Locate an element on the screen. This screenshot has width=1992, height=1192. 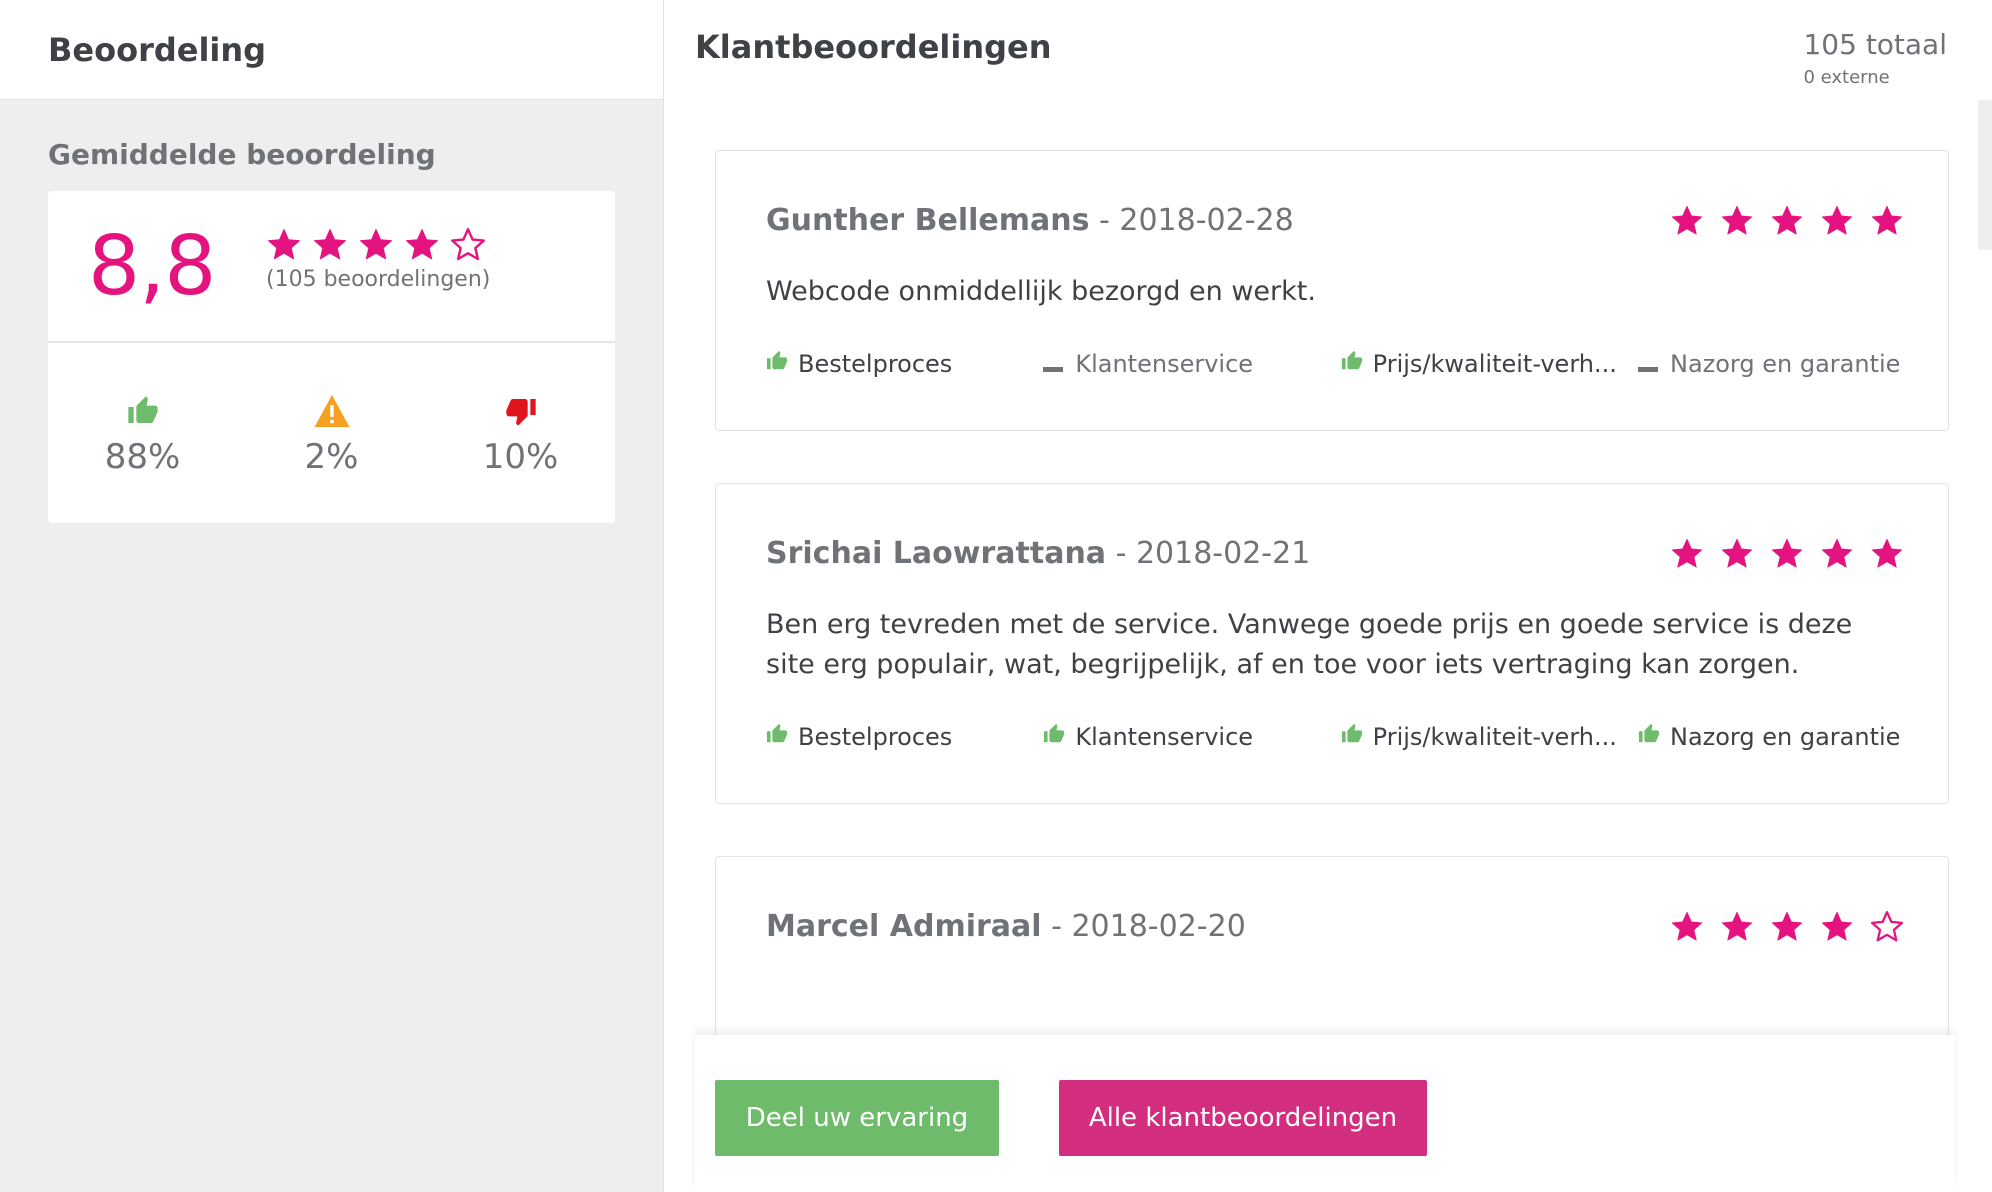
rating-stars-block: (105 beoordelingen) is located at coordinates (378, 259).